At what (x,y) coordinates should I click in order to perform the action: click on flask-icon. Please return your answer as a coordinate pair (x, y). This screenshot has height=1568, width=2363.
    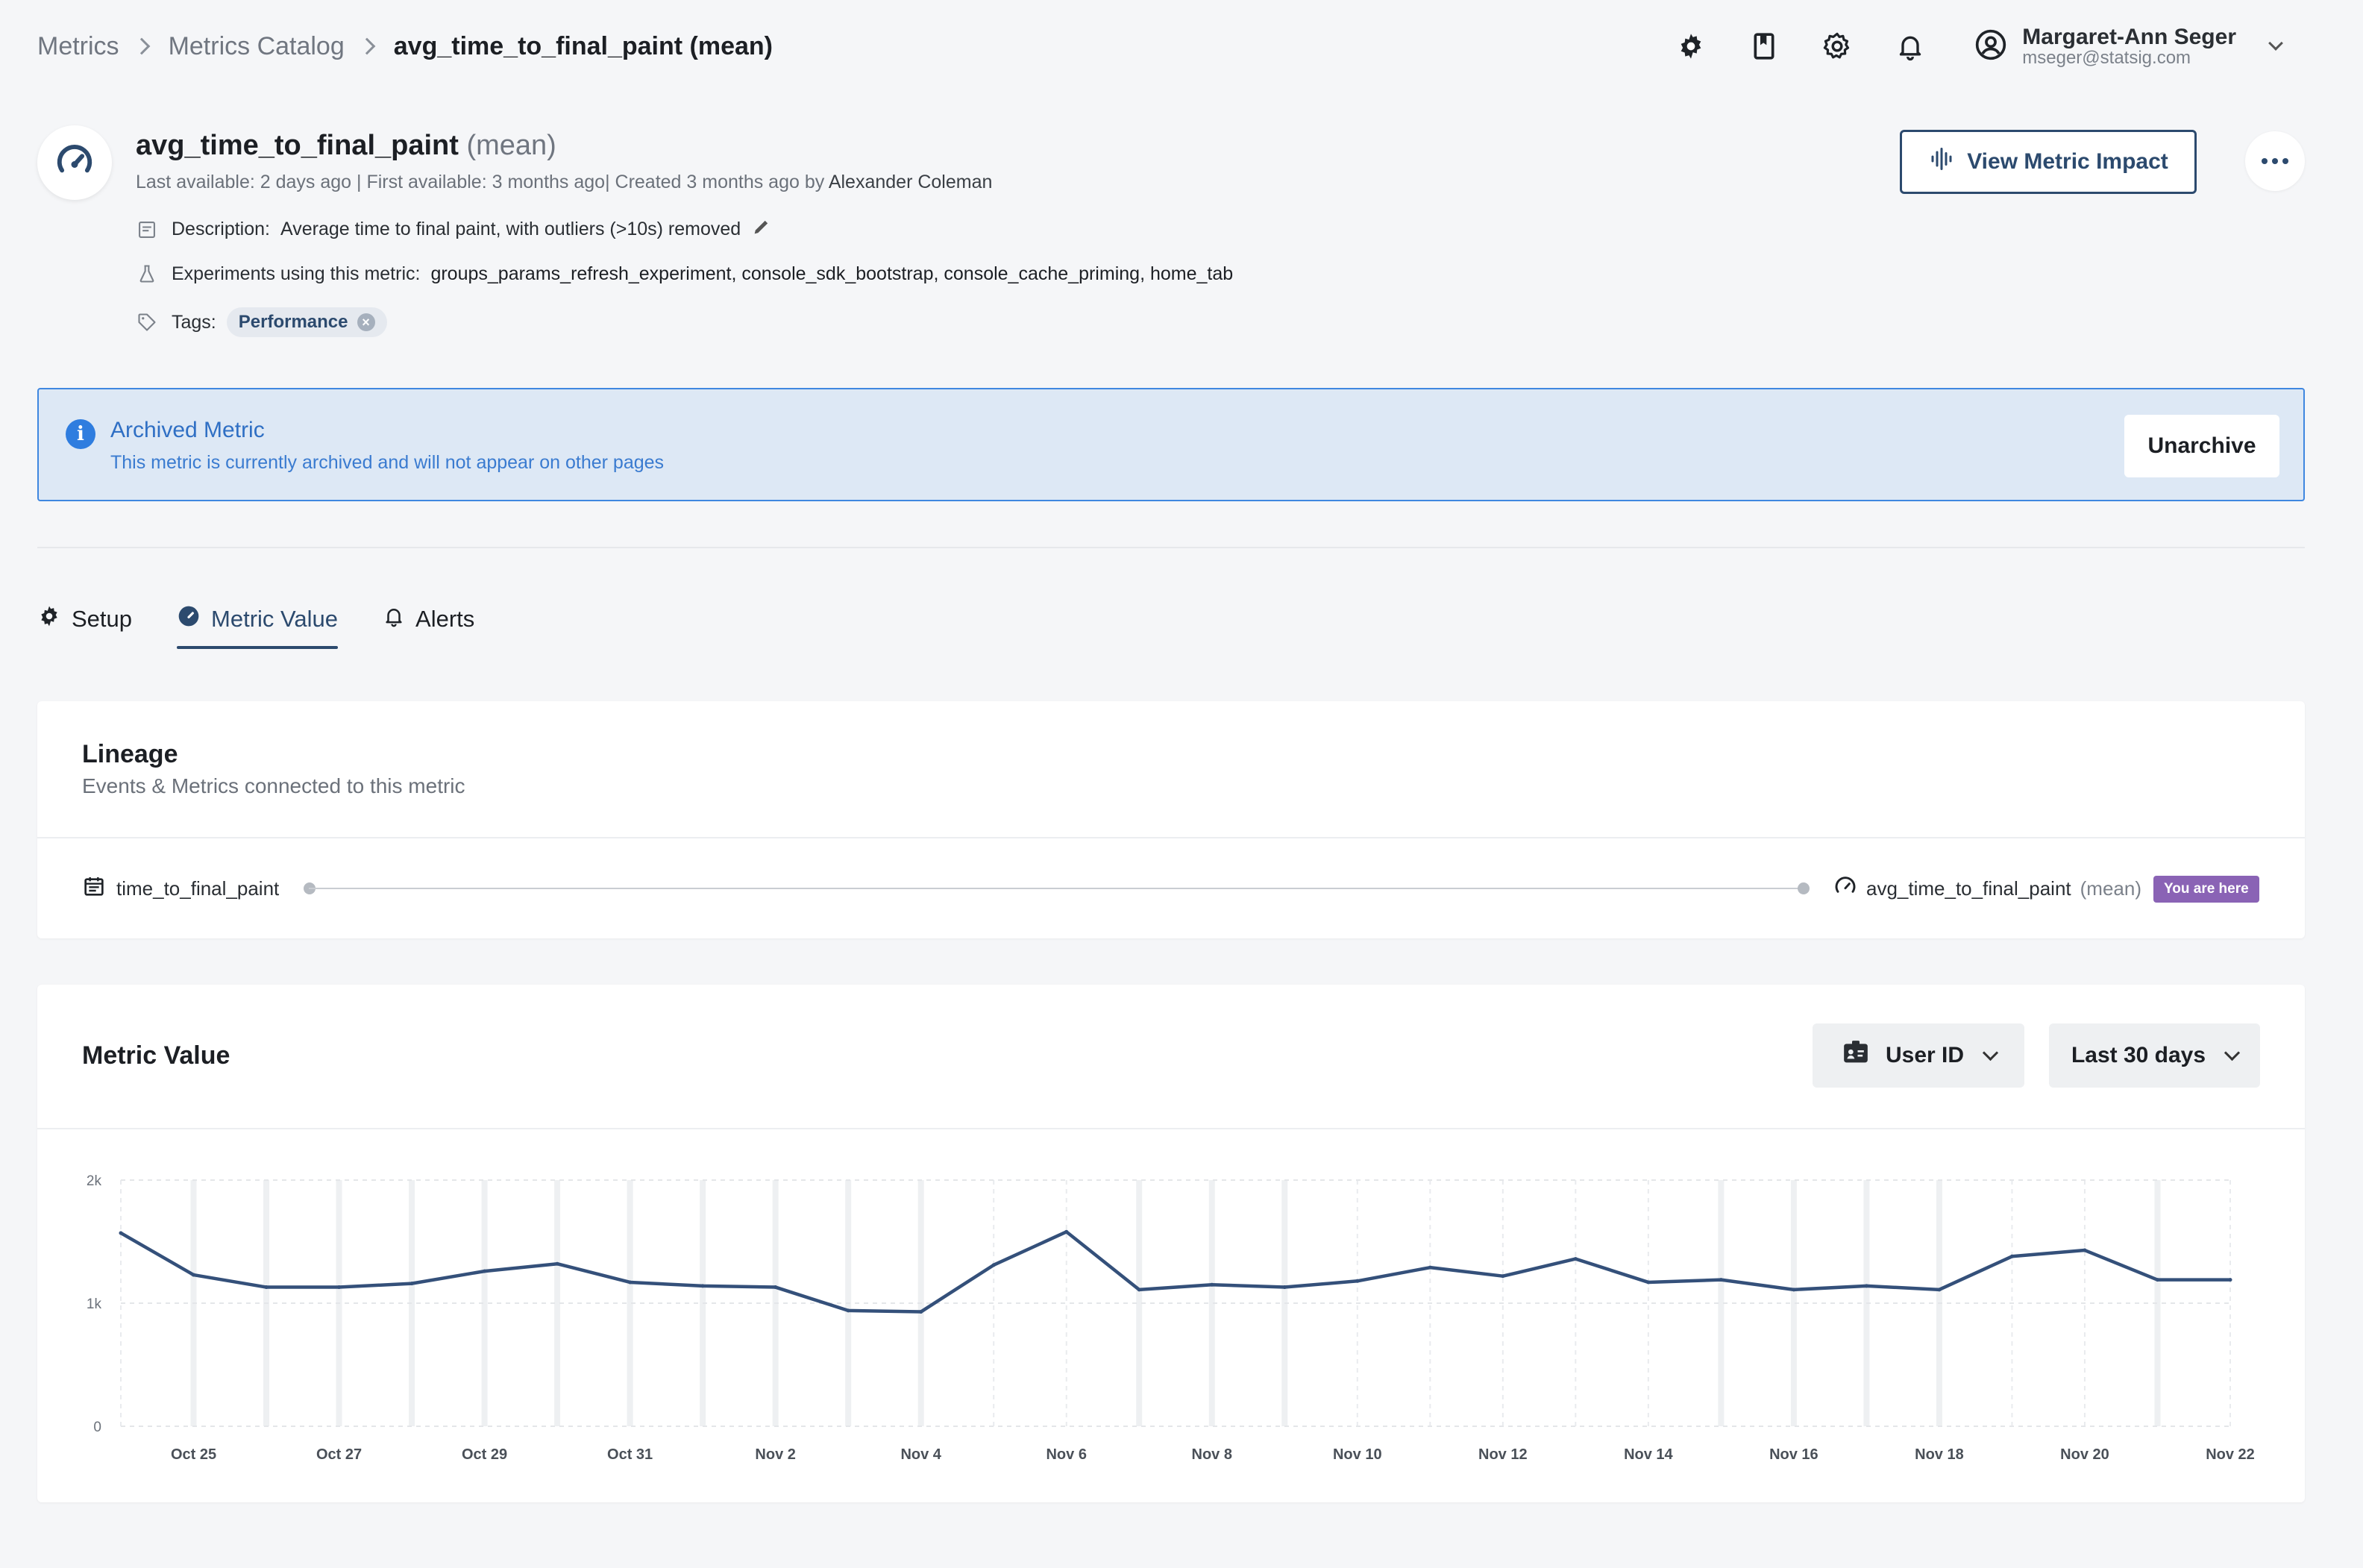
    Looking at the image, I should click on (147, 274).